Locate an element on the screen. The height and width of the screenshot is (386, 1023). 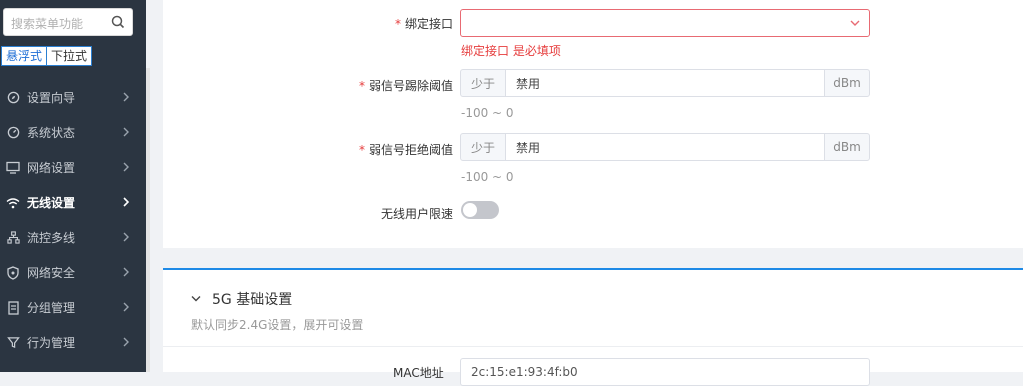
sidebar-item-label: 分组管理 is located at coordinates (51, 308).